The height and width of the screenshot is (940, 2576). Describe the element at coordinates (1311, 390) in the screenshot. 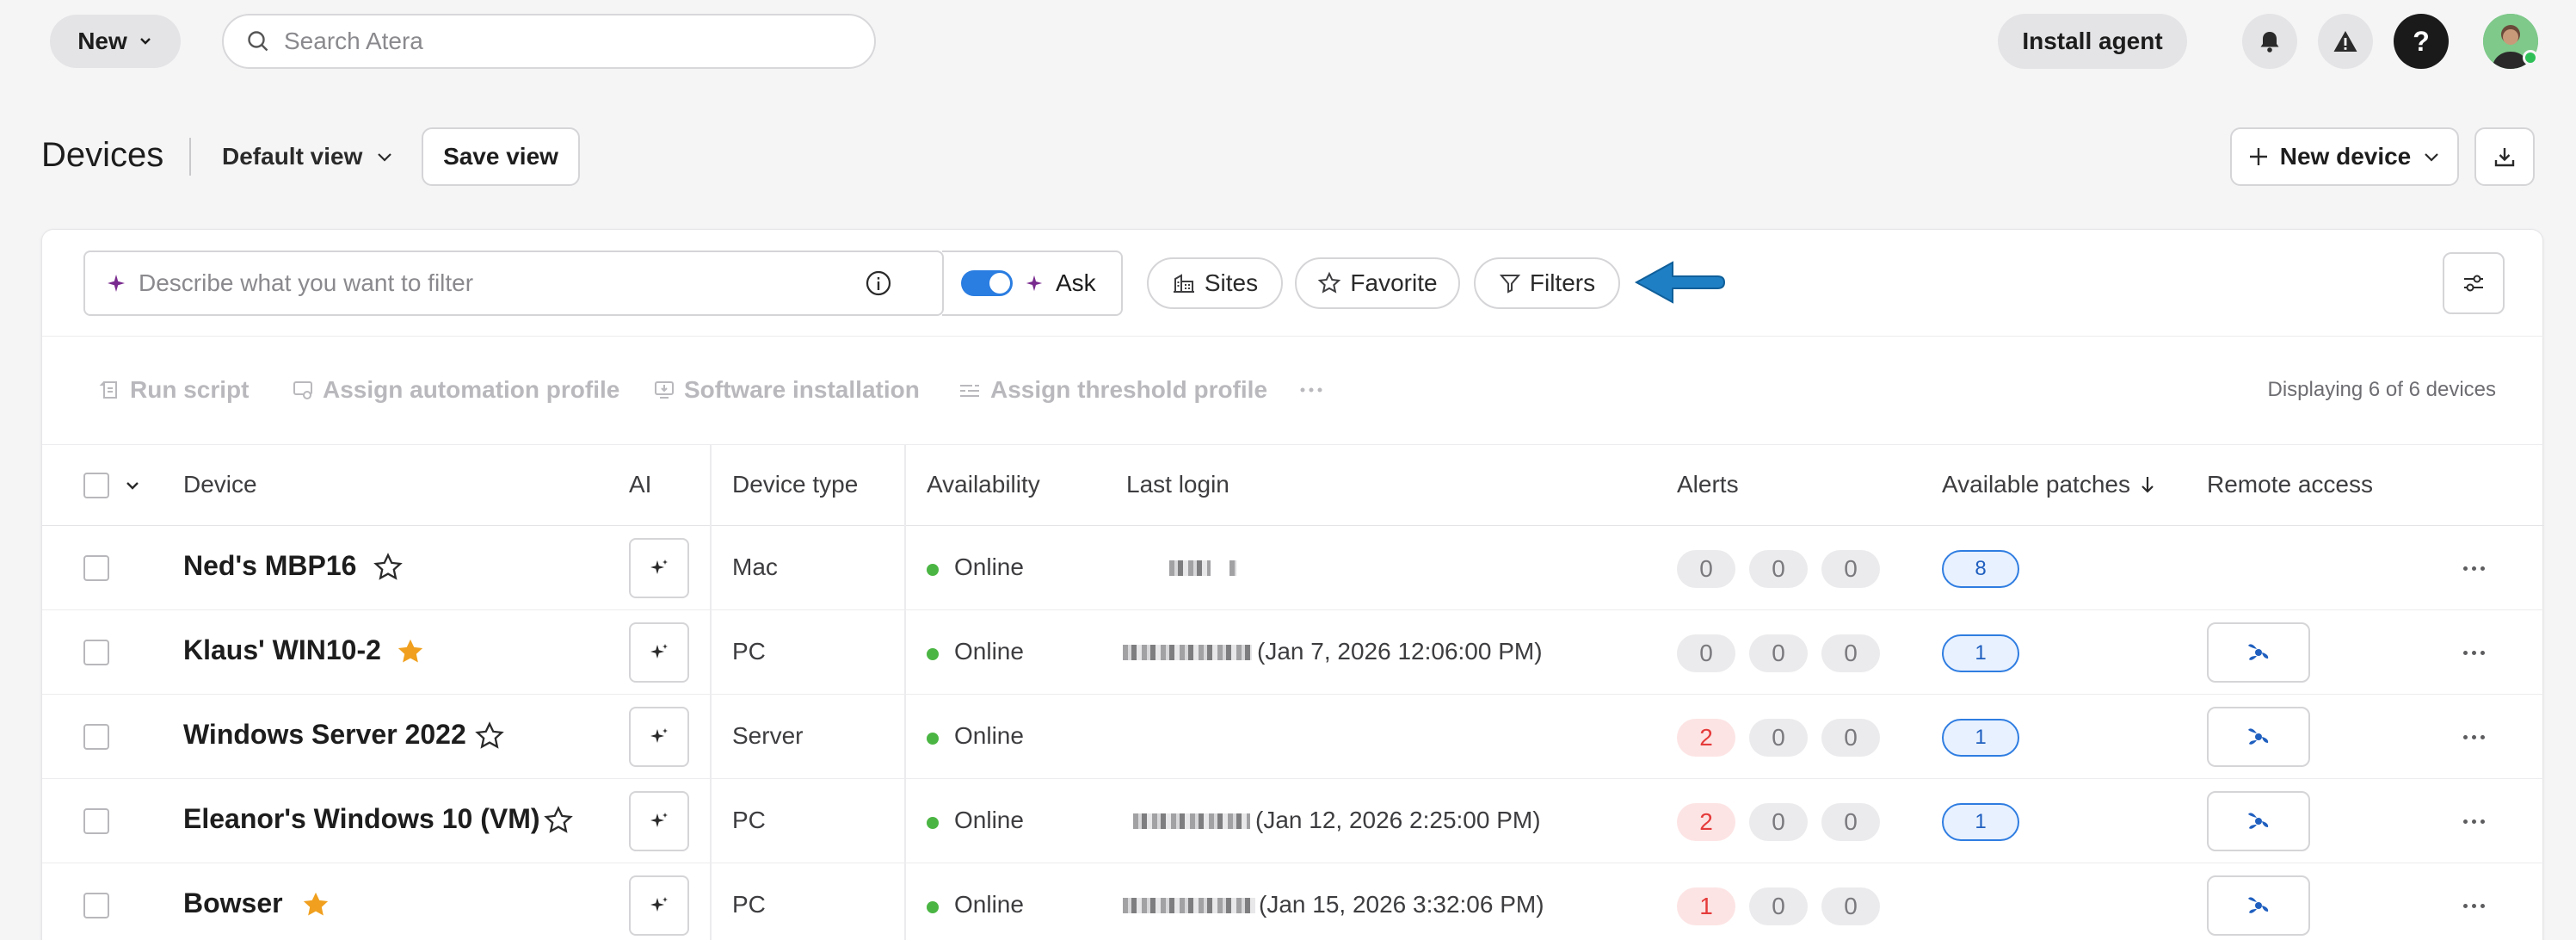

I see `more-actions-button` at that location.